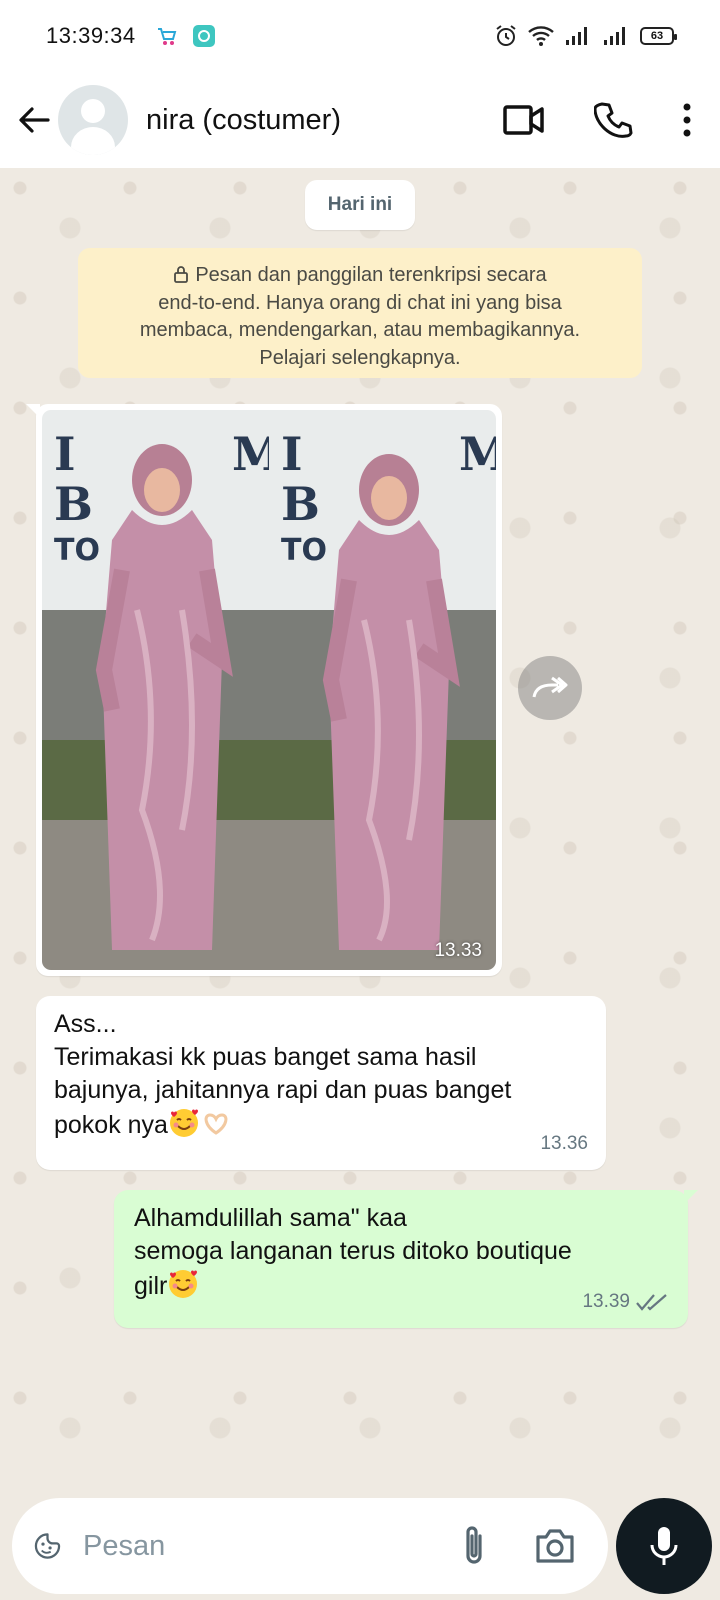 Image resolution: width=720 pixels, height=1600 pixels. What do you see at coordinates (186, 36) in the screenshot?
I see `status-notification-icons` at bounding box center [186, 36].